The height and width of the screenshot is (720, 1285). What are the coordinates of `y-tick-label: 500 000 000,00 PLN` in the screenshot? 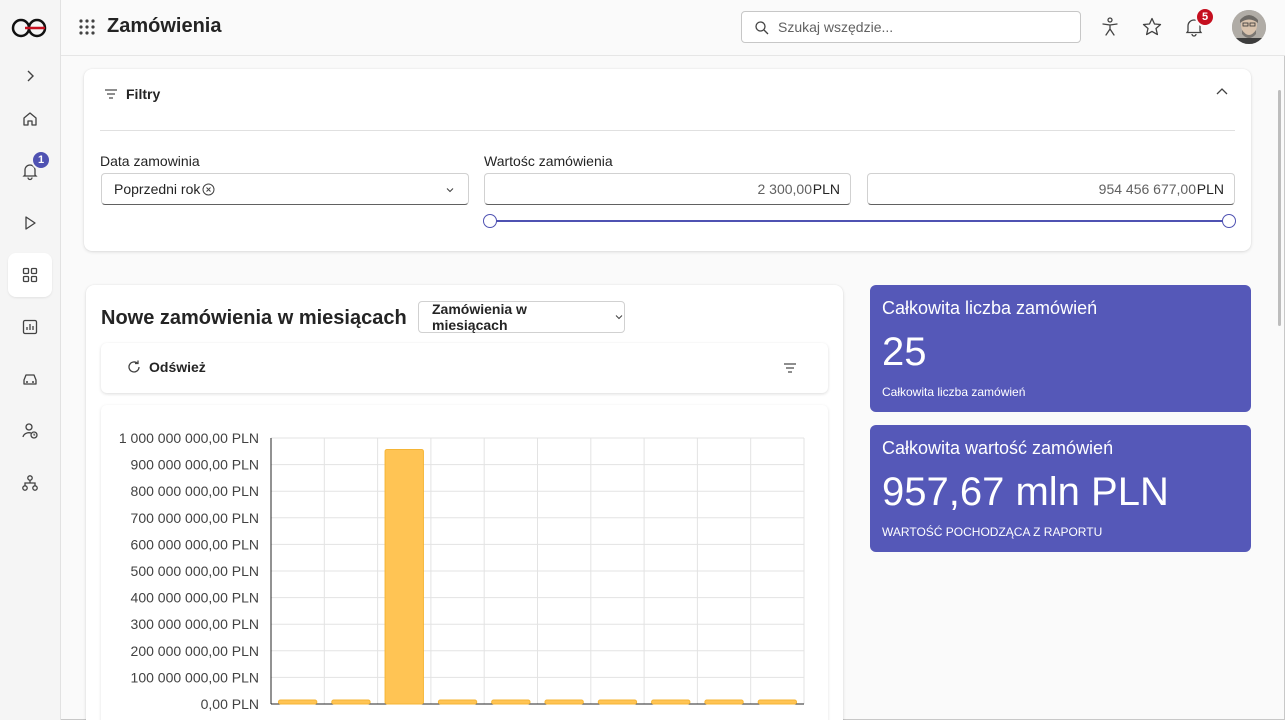 It's located at (195, 571).